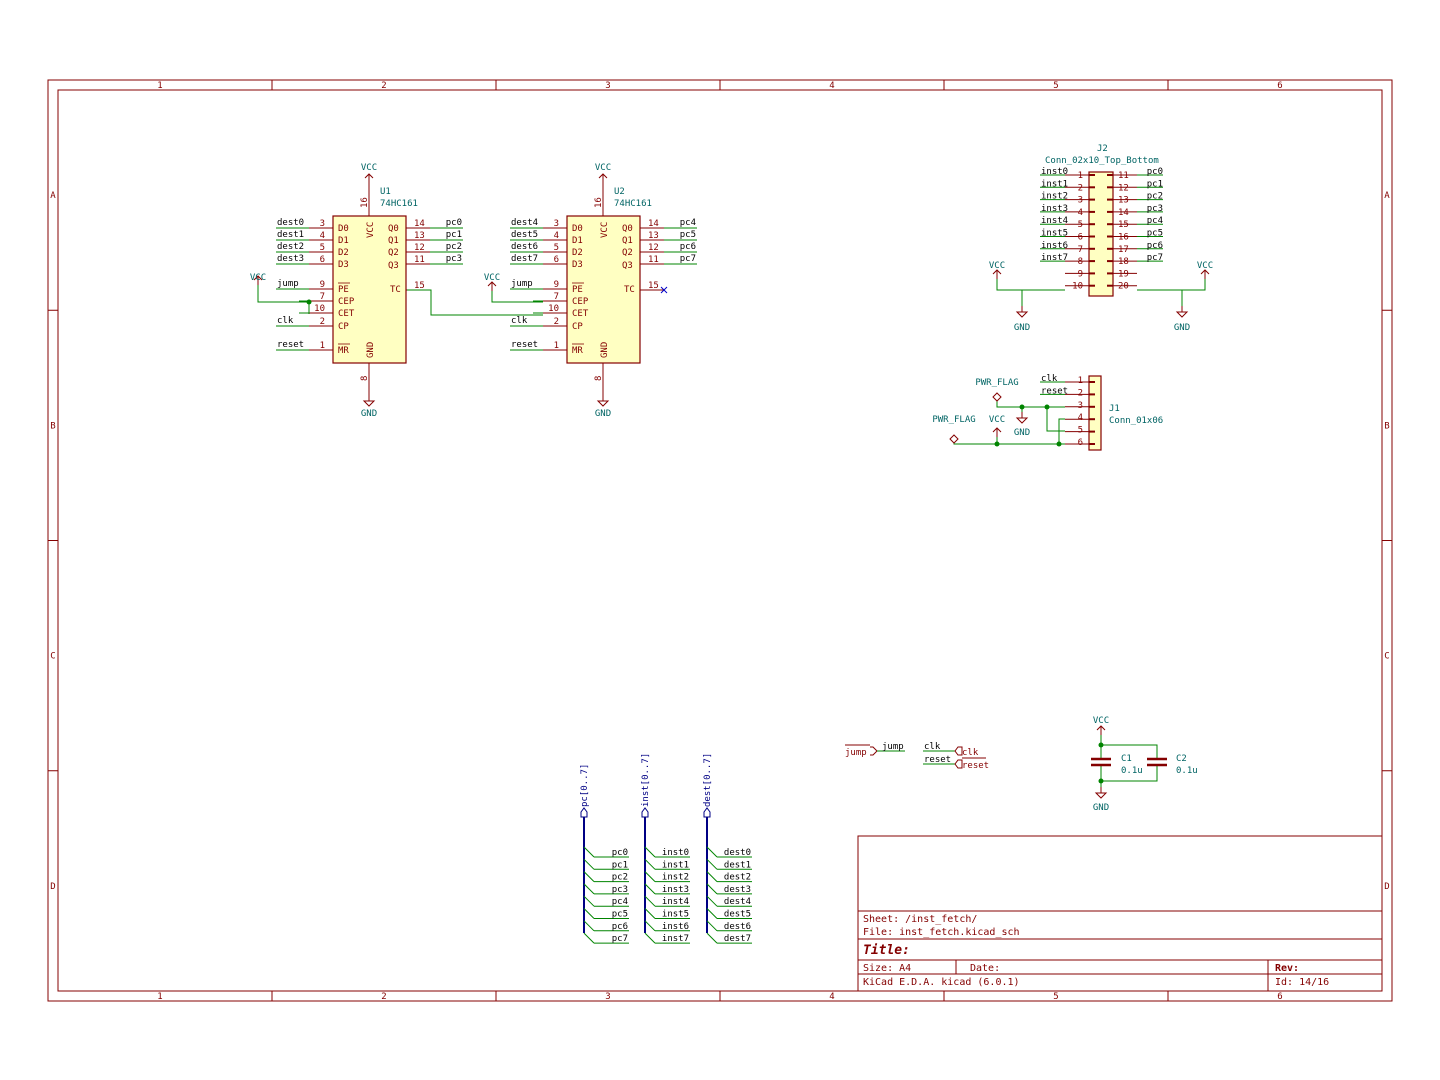 Image resolution: width=1440 pixels, height=1080 pixels. What do you see at coordinates (1387, 196) in the screenshot?
I see `frame-row-right-A: A` at bounding box center [1387, 196].